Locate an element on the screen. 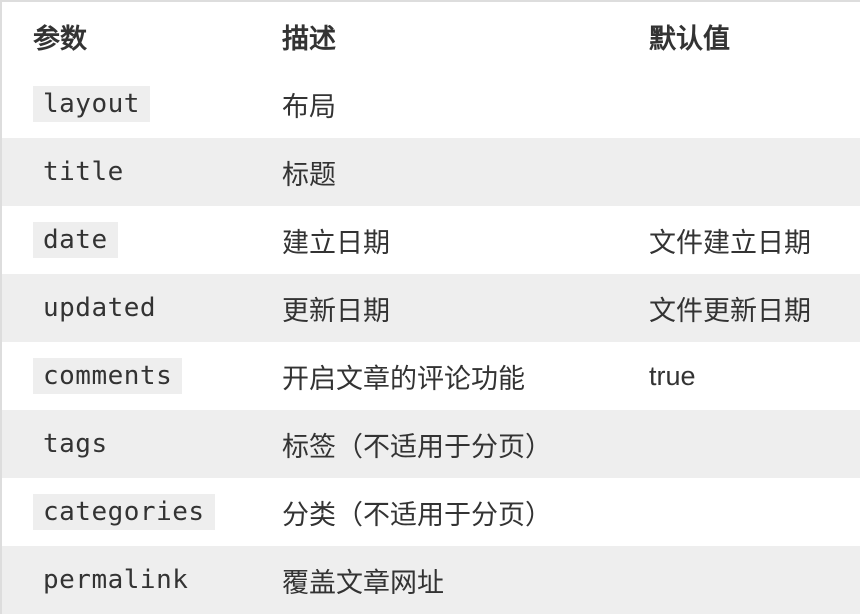 This screenshot has width=860, height=614. param-cell: comments is located at coordinates (142, 376).